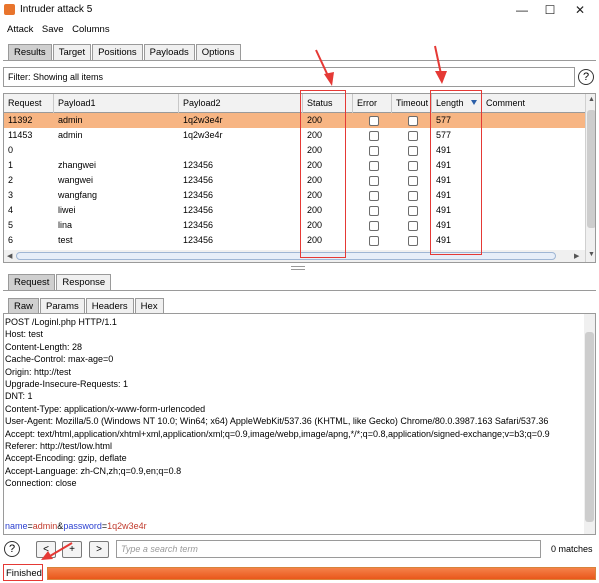  What do you see at coordinates (591, 99) in the screenshot?
I see `scroll-up-icon: ▲` at bounding box center [591, 99].